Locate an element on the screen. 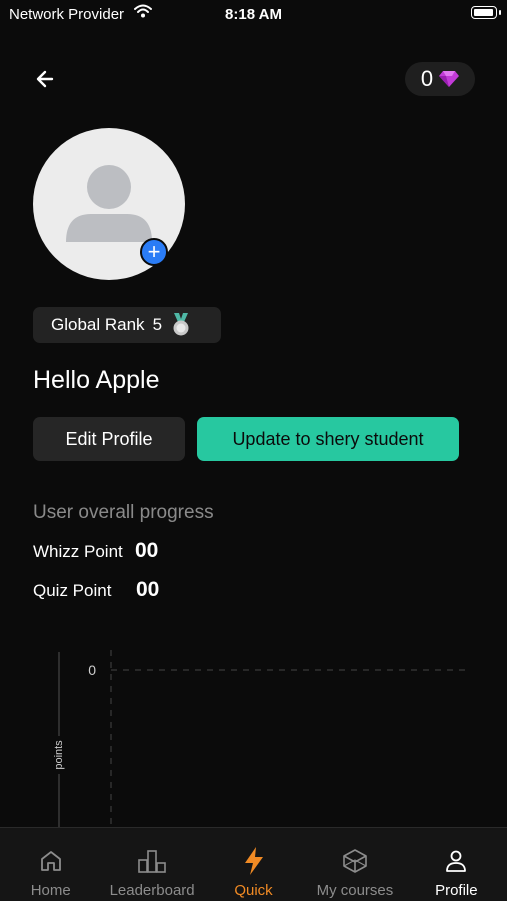 The height and width of the screenshot is (901, 507). whizz-point-label: Whizz Point is located at coordinates (78, 551).